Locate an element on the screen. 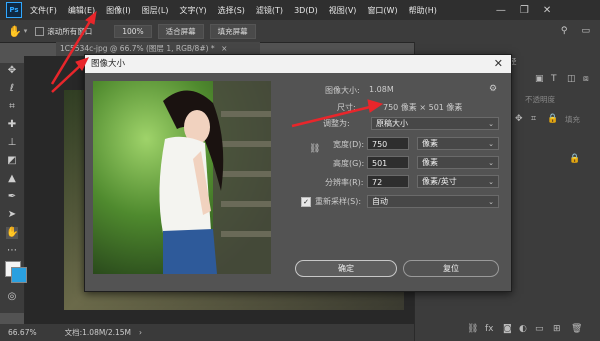  annotation-arrow-size is located at coordinates (331, 116).